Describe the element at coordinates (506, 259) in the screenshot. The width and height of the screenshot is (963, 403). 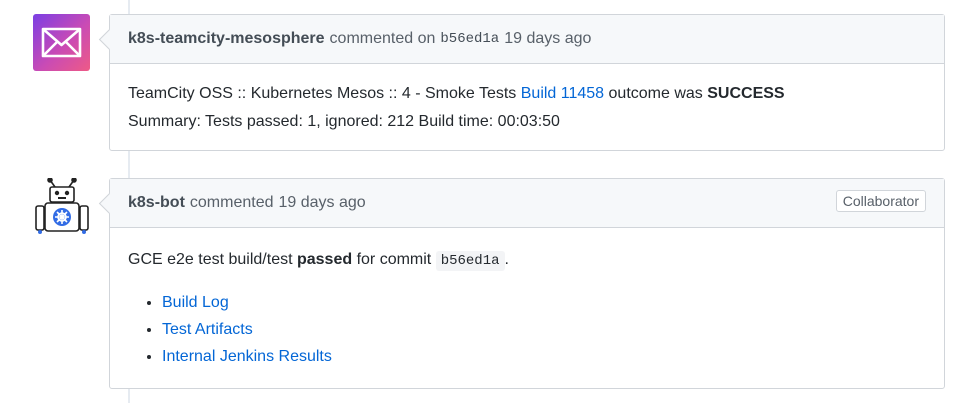
I see `body-text-suffix: .` at that location.